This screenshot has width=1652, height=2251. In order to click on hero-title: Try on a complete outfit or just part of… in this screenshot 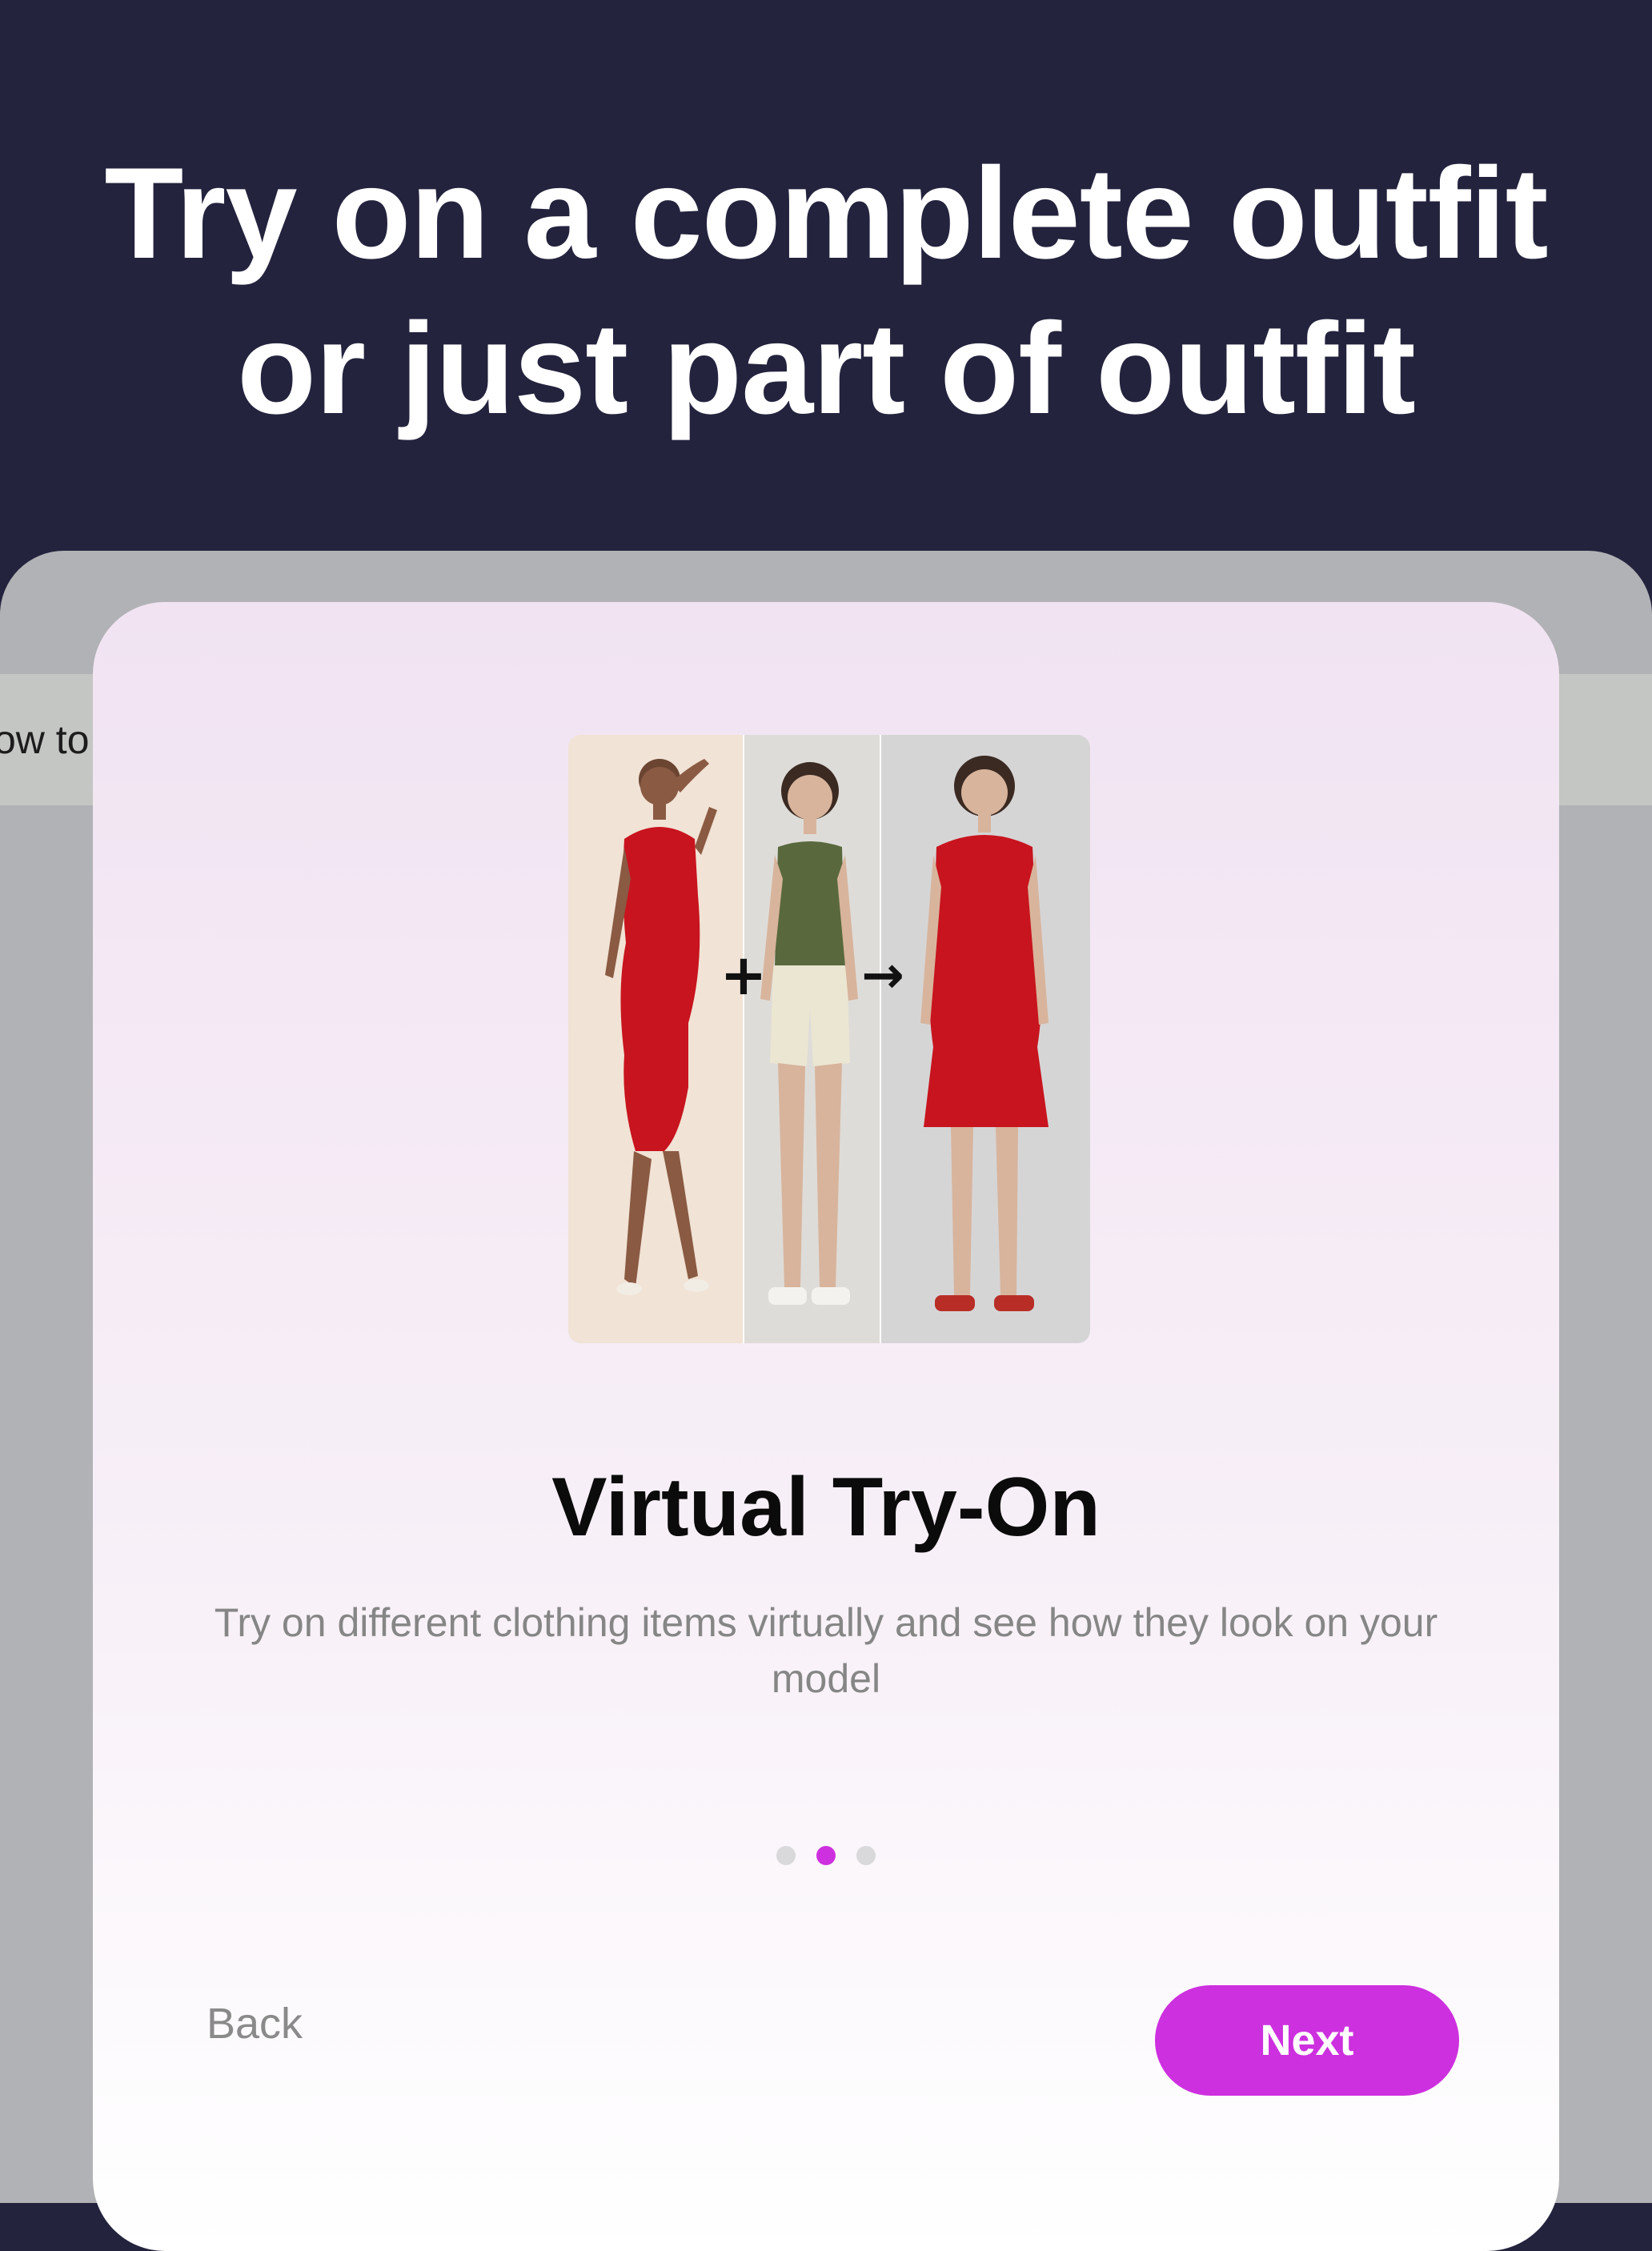, I will do `click(826, 291)`.